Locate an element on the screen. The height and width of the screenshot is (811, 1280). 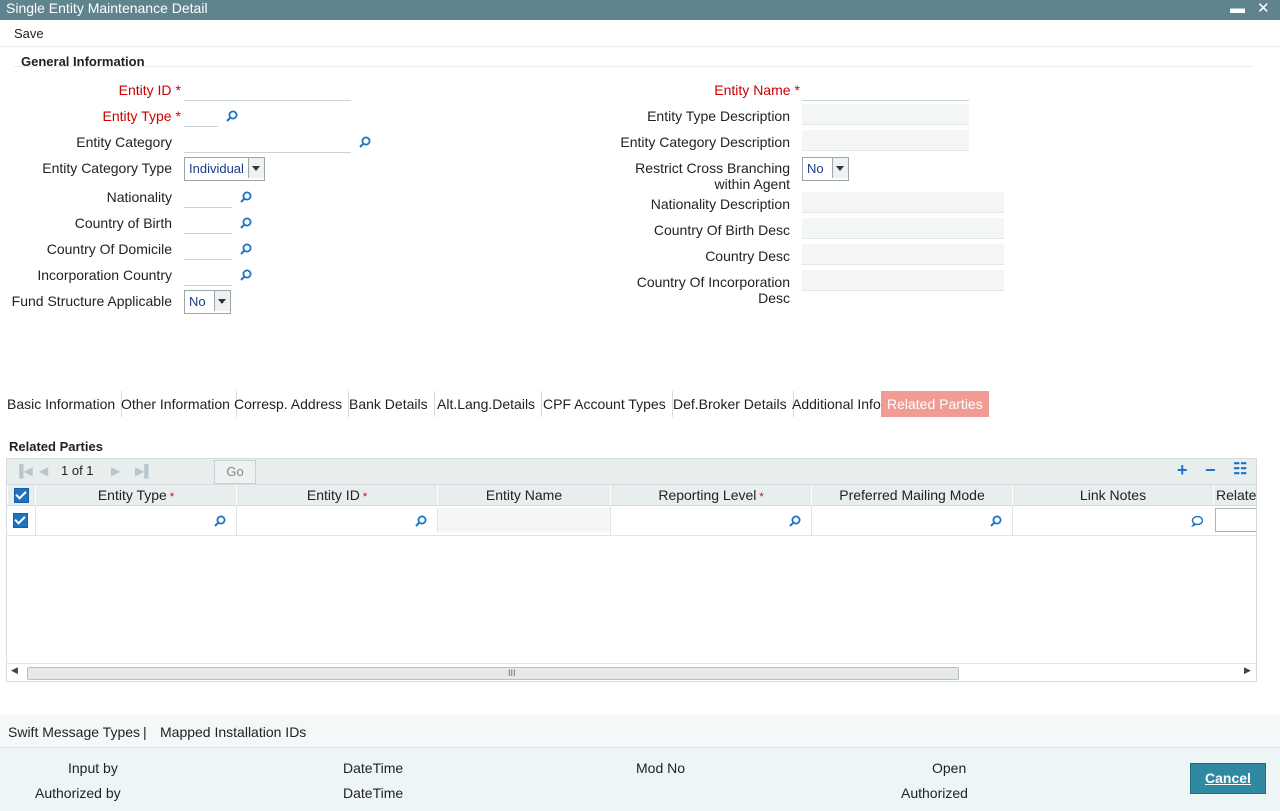
tab-alt-lang-details: Alt.Lang.Details is located at coordinates (487, 404).